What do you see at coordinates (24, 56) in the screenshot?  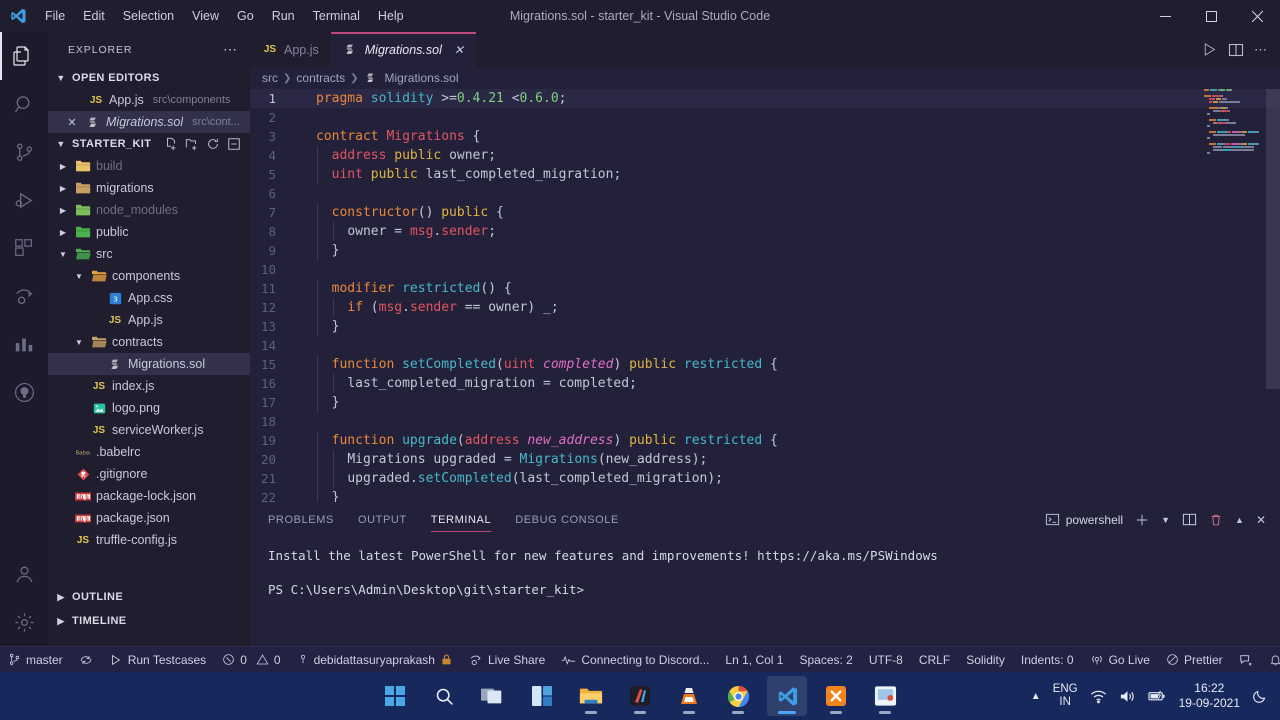 I see `explorer-icon` at bounding box center [24, 56].